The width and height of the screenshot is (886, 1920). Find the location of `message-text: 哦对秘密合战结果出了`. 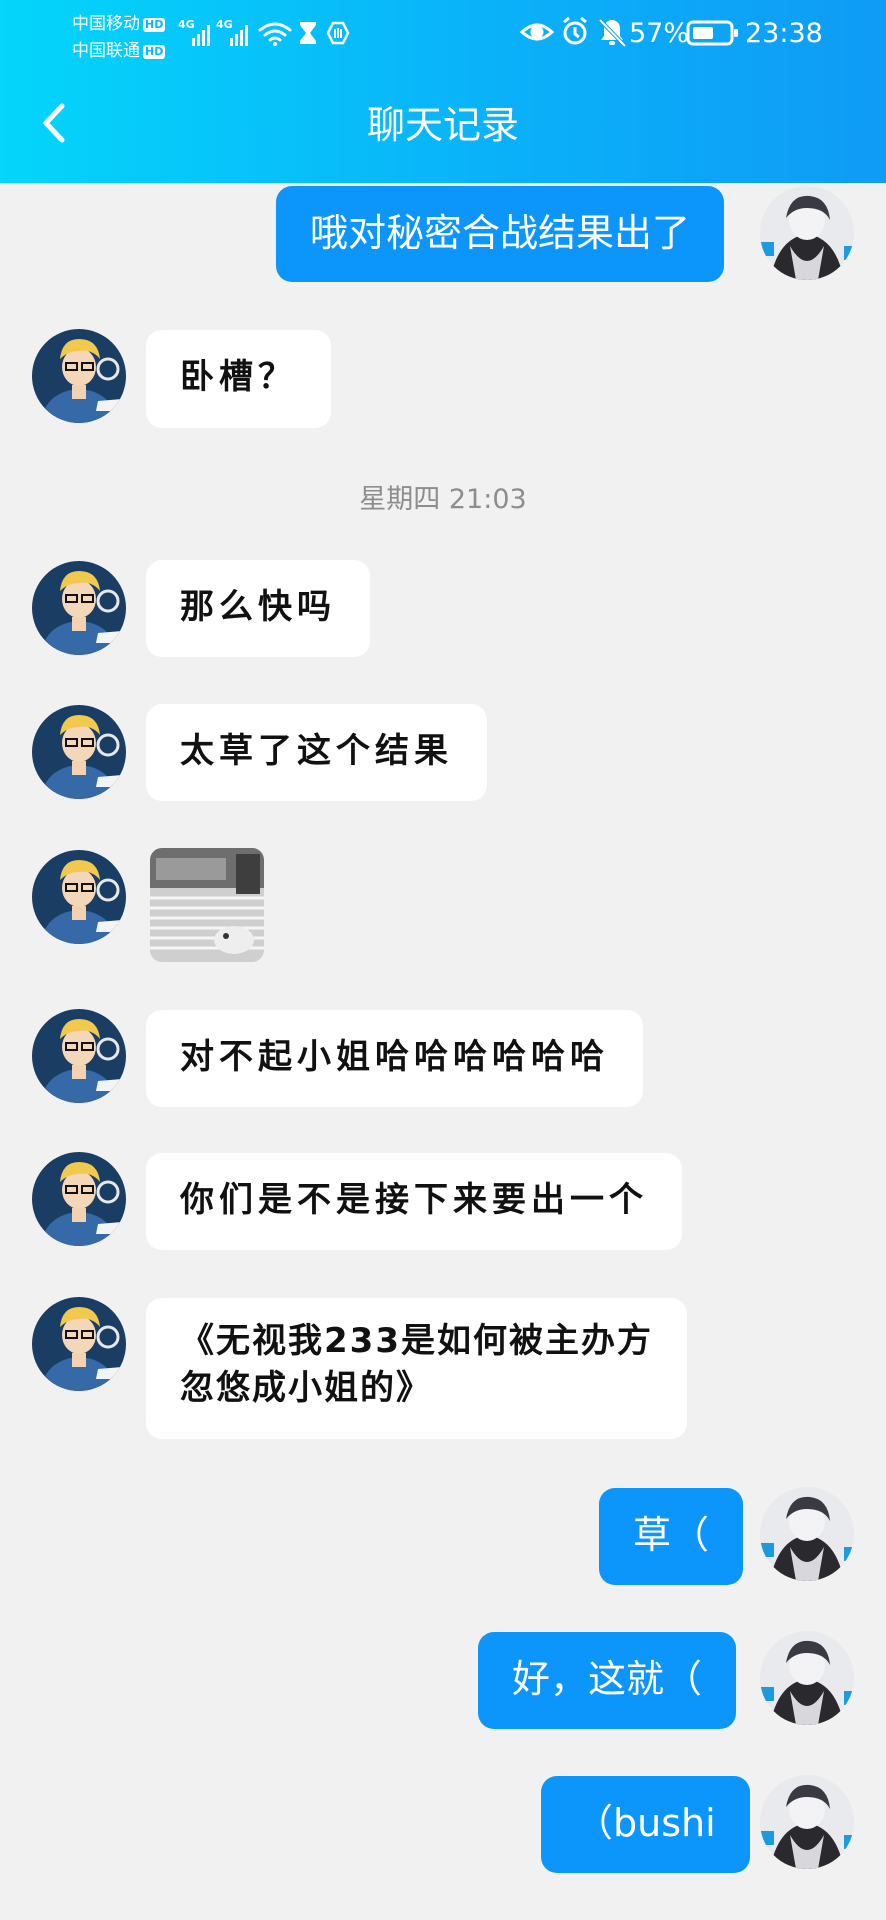

message-text: 哦对秘密合战结果出了 is located at coordinates (500, 233).